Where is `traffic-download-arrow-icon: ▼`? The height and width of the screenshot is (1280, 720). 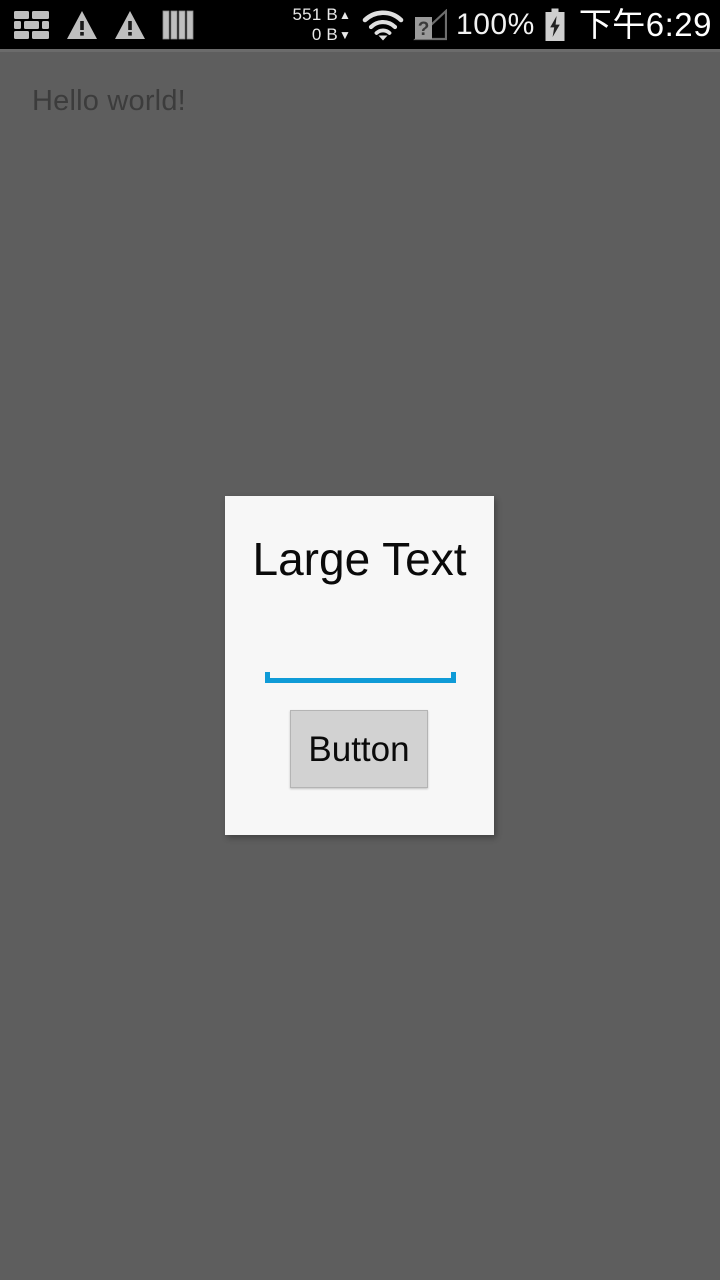
traffic-download-arrow-icon: ▼ is located at coordinates (345, 34).